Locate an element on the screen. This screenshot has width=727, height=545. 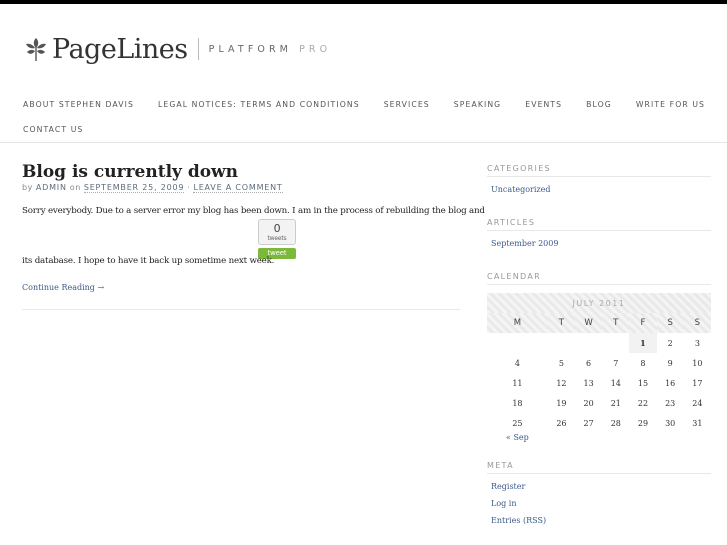
site-logo: PageLines PLATFORM PRO is located at coordinates (177, 49).